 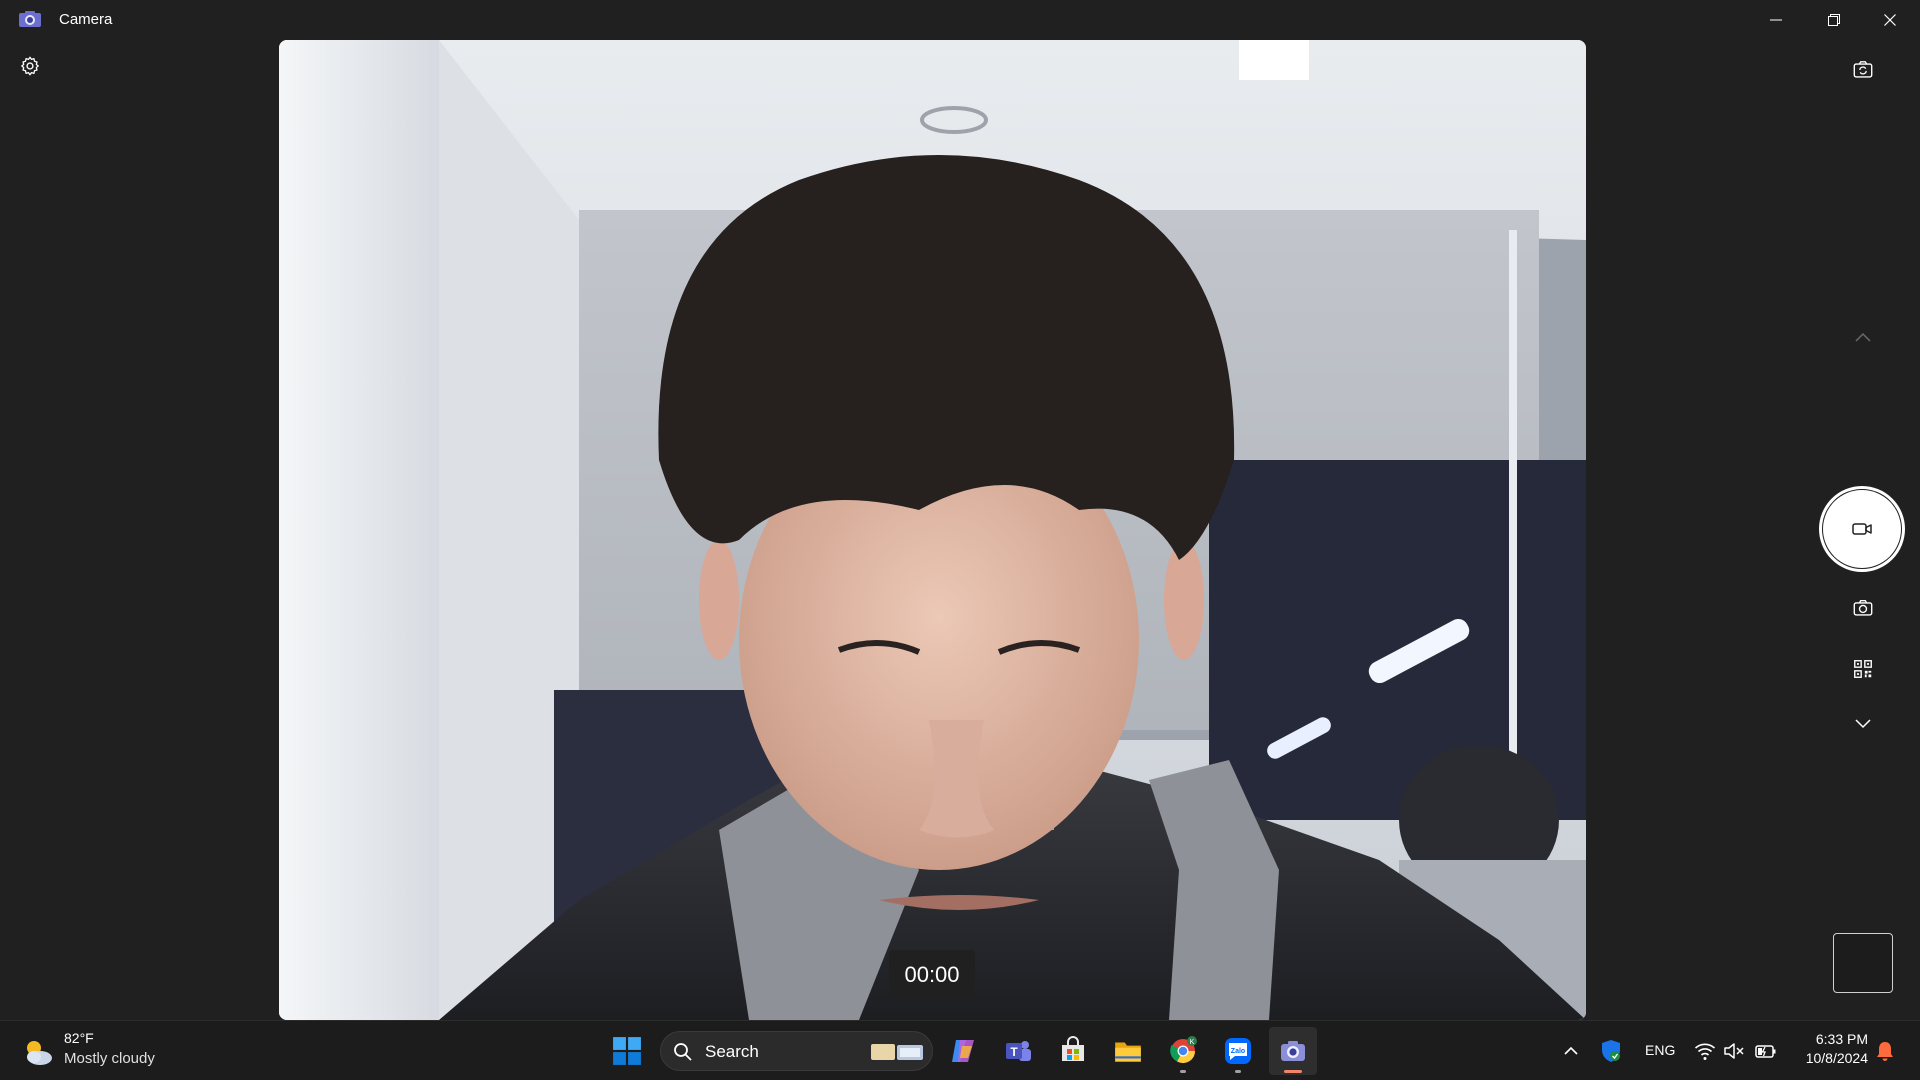 I want to click on weather-widget: 82°F Mostly cloudy, so click(x=120, y=1052).